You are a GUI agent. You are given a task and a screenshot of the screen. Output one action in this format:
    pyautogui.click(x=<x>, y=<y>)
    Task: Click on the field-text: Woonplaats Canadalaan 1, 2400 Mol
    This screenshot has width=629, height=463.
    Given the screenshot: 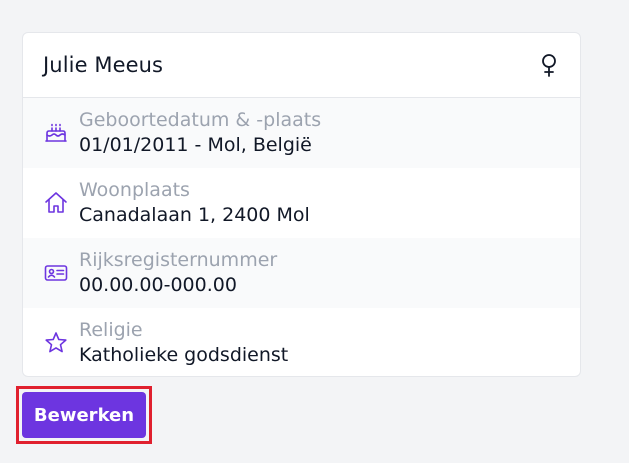 What is the action you would take?
    pyautogui.click(x=194, y=202)
    